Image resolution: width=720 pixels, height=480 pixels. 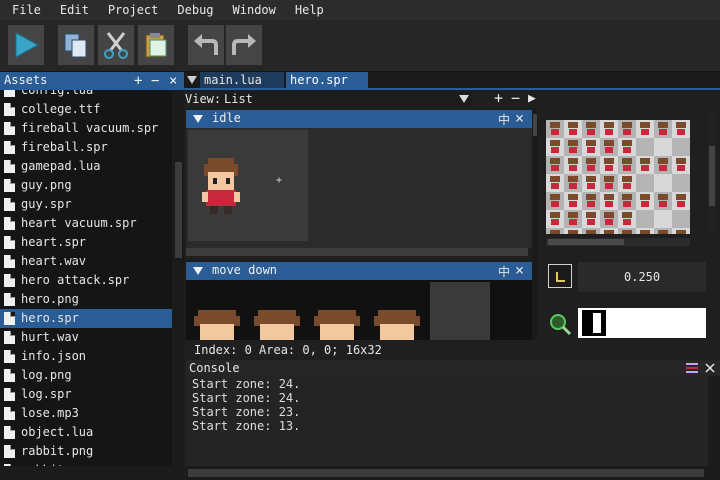 What do you see at coordinates (359, 270) in the screenshot?
I see `animation-header-move-down: move down 中 ×` at bounding box center [359, 270].